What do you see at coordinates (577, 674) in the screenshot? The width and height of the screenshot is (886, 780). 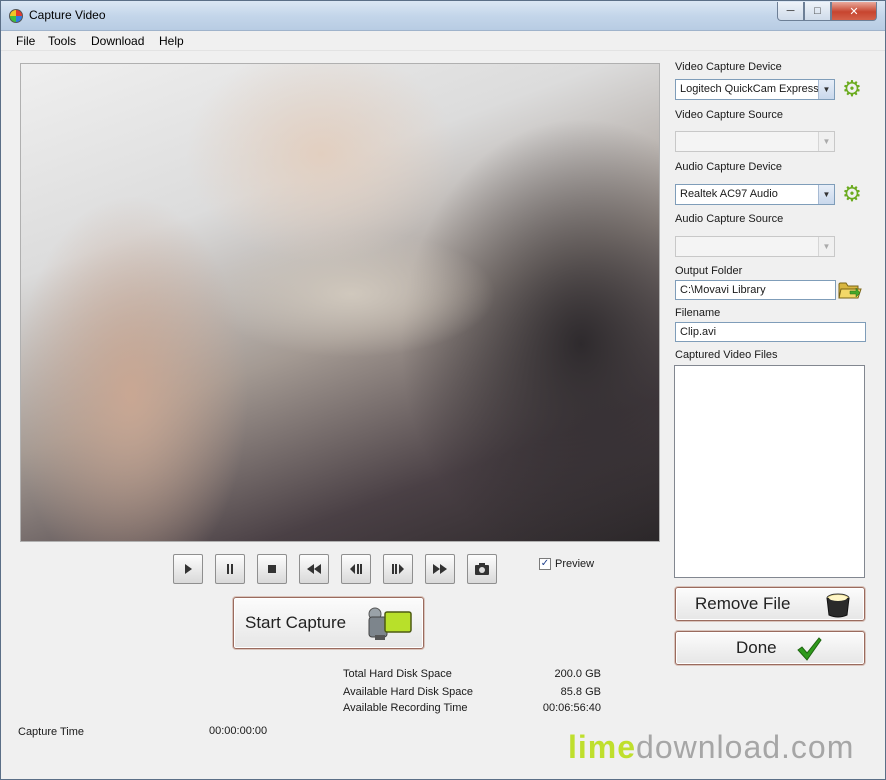 I see `total-disk-value: 200.0 GB` at bounding box center [577, 674].